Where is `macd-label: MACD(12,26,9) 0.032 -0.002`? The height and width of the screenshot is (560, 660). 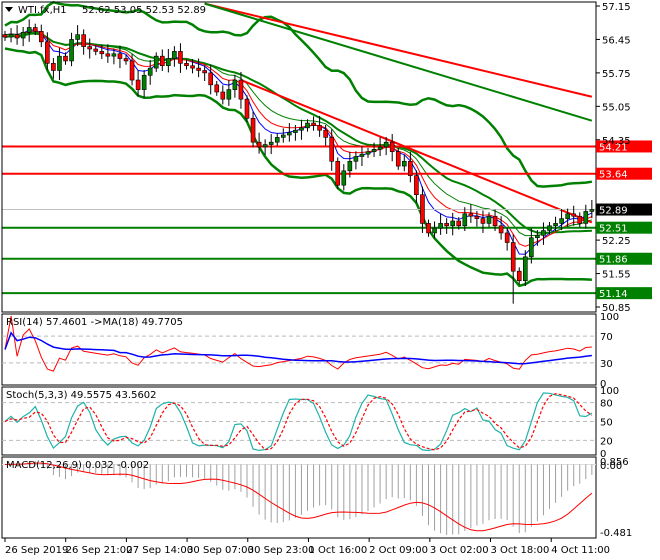
macd-label: MACD(12,26,9) 0.032 -0.002 is located at coordinates (77, 465).